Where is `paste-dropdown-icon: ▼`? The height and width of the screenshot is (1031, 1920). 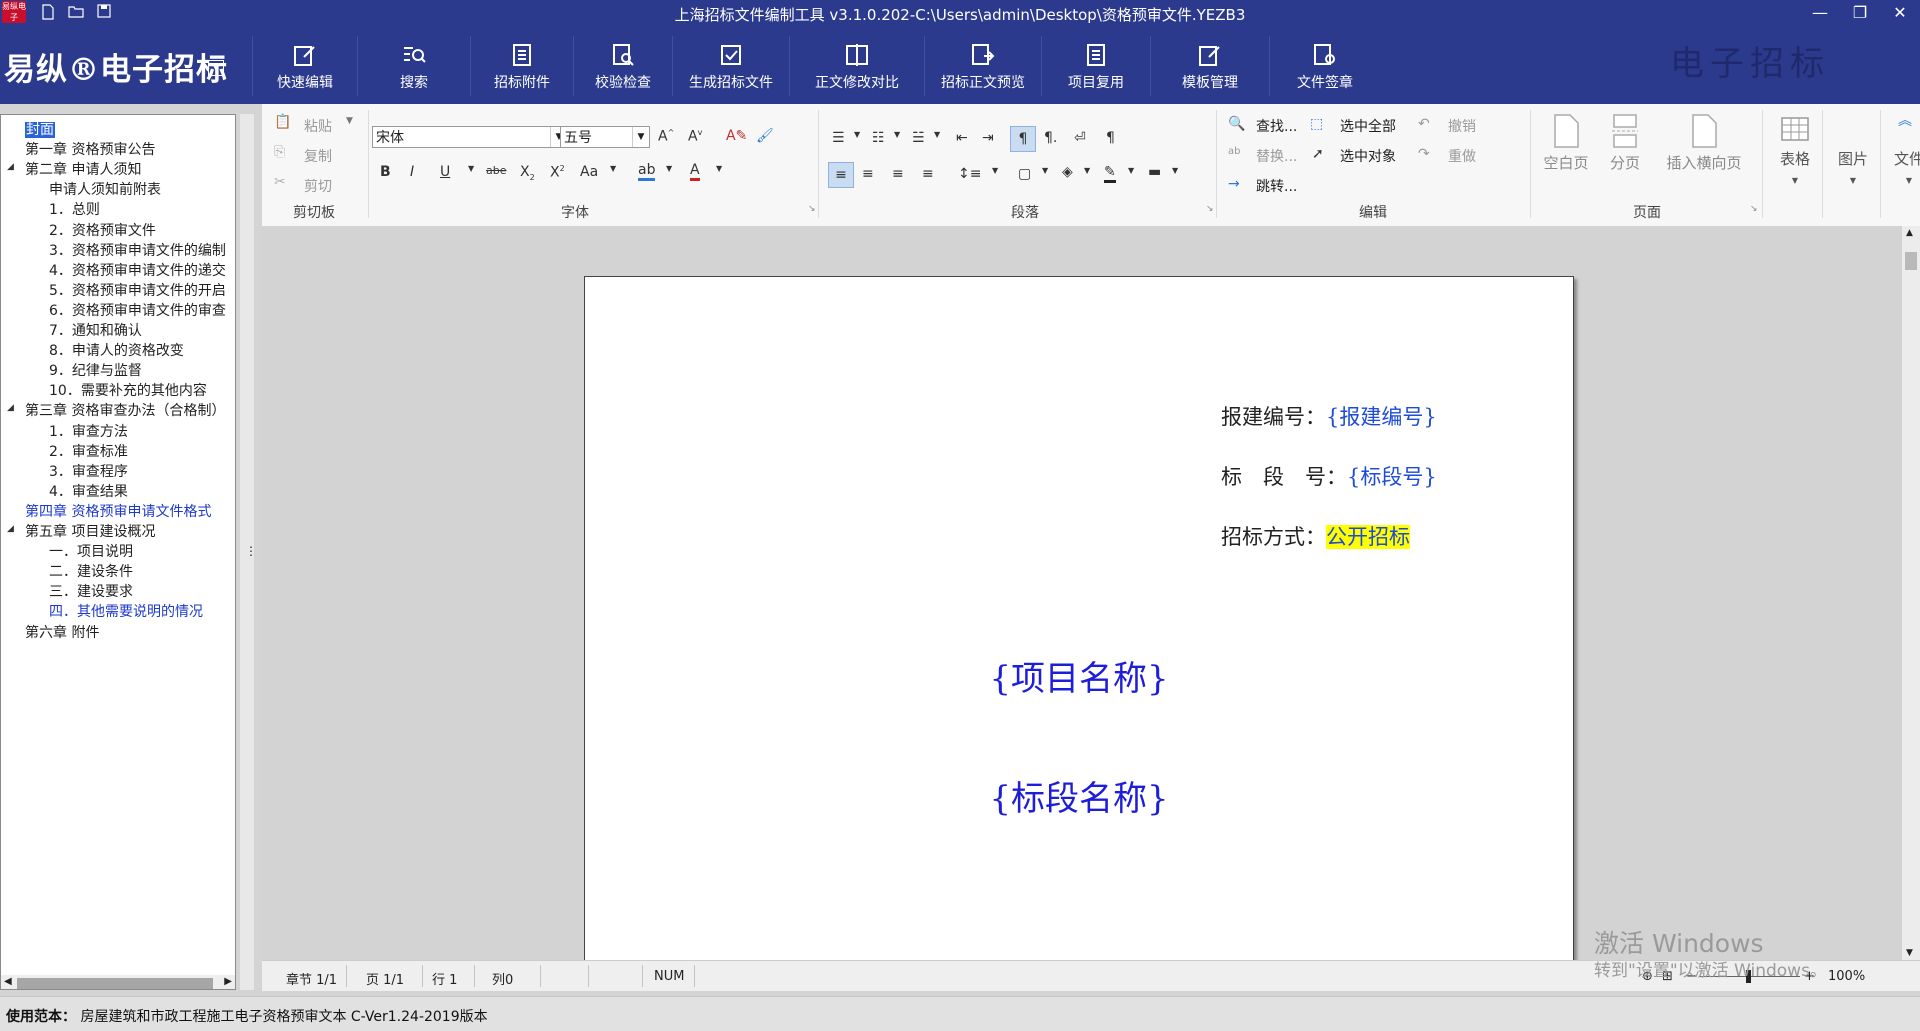 paste-dropdown-icon: ▼ is located at coordinates (349, 121).